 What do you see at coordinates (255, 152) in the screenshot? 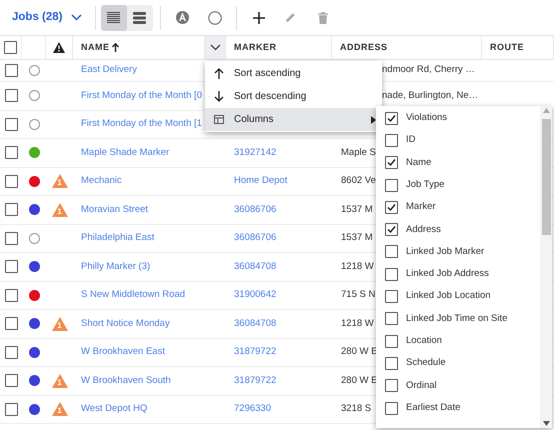
I see `marker-link: 31927142` at bounding box center [255, 152].